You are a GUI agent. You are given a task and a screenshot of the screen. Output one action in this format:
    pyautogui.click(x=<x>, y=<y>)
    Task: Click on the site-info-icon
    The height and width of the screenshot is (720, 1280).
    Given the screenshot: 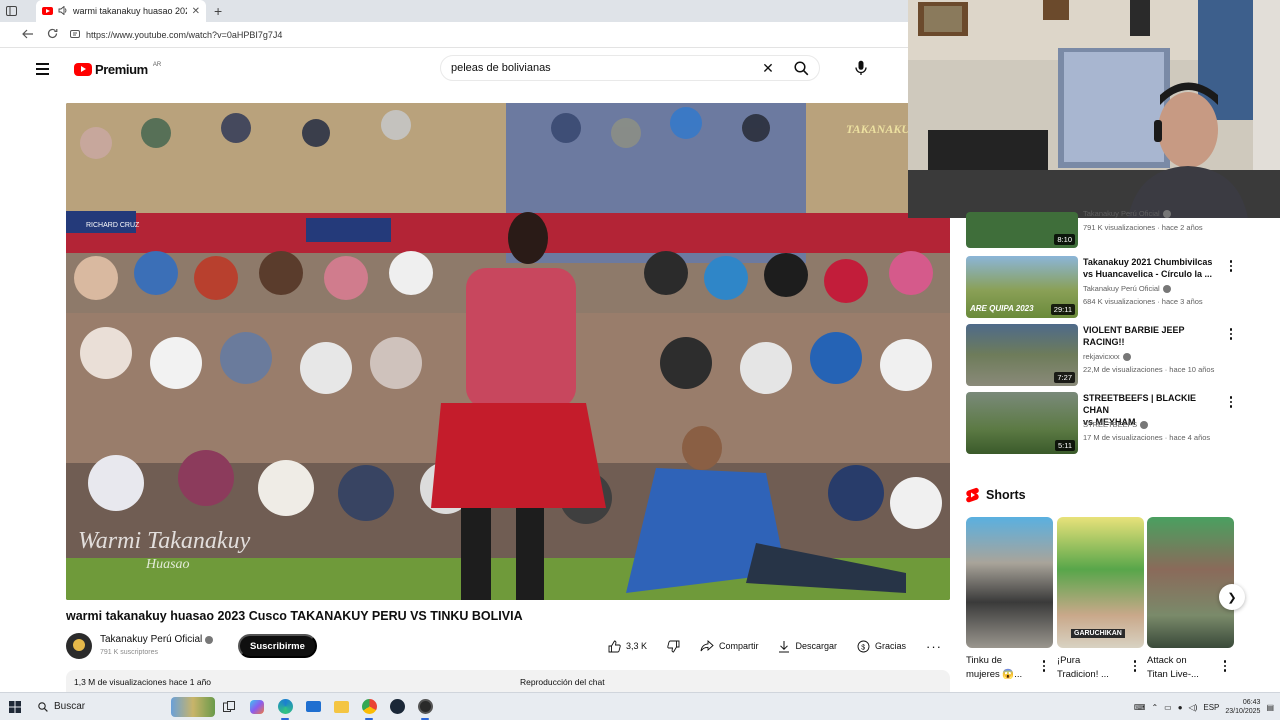 What is the action you would take?
    pyautogui.click(x=75, y=35)
    